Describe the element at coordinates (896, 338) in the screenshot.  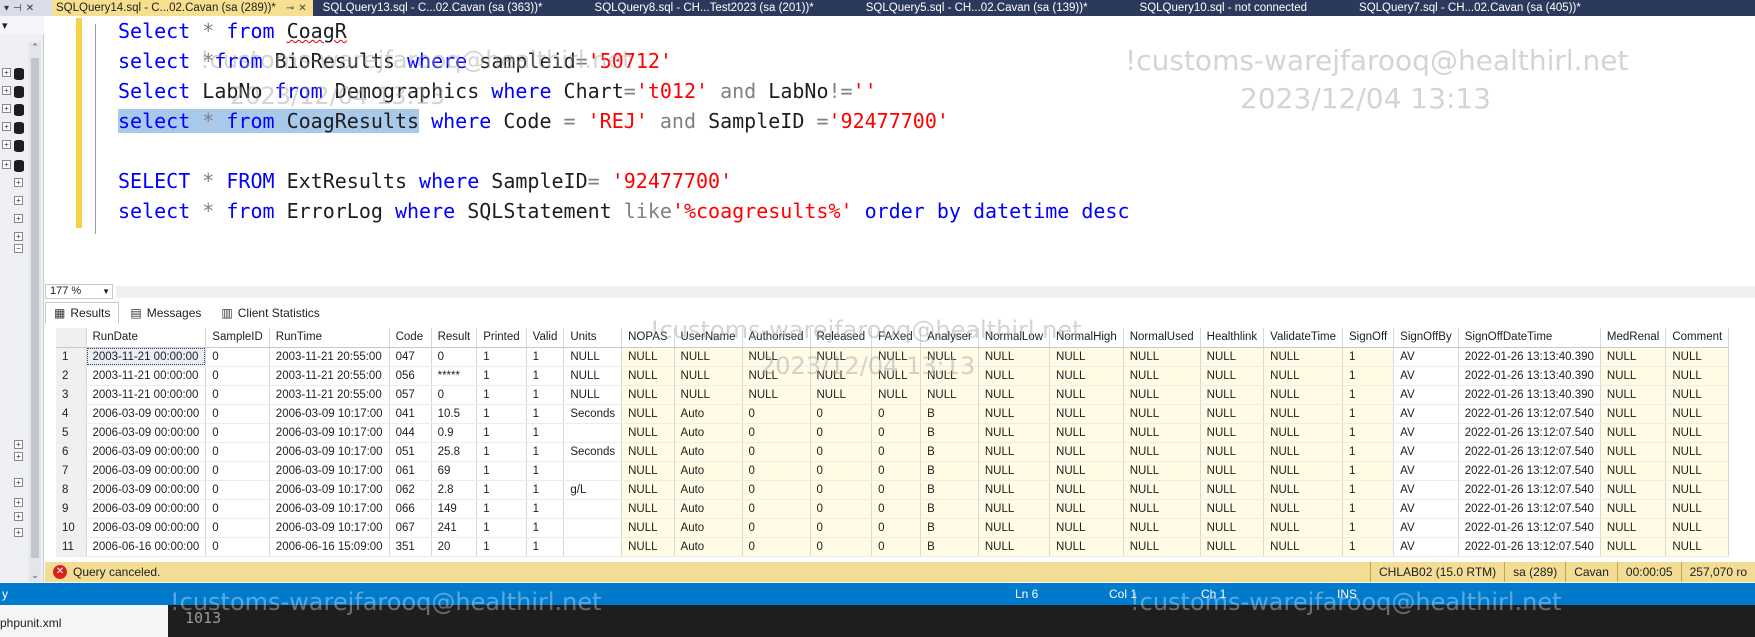
I see `column-header: FAXed` at that location.